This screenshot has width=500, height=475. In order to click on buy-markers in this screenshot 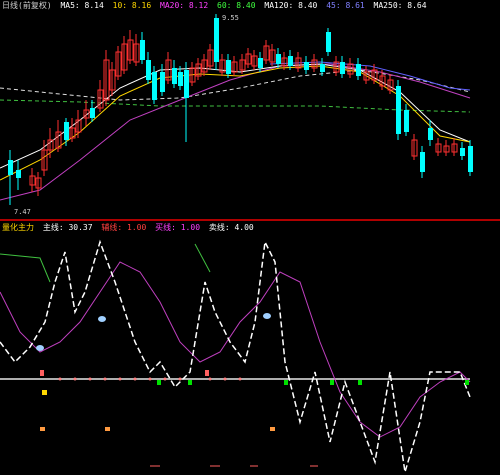, I will do `click(124, 373)`.